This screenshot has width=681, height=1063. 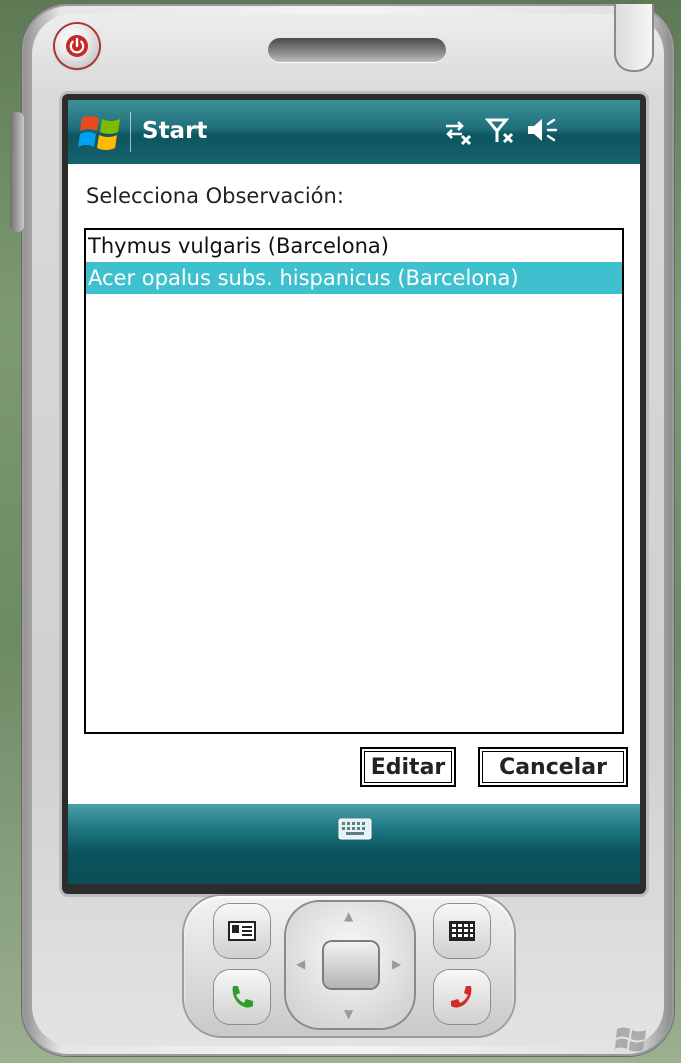 I want to click on connectivity-off-icon, so click(x=459, y=133).